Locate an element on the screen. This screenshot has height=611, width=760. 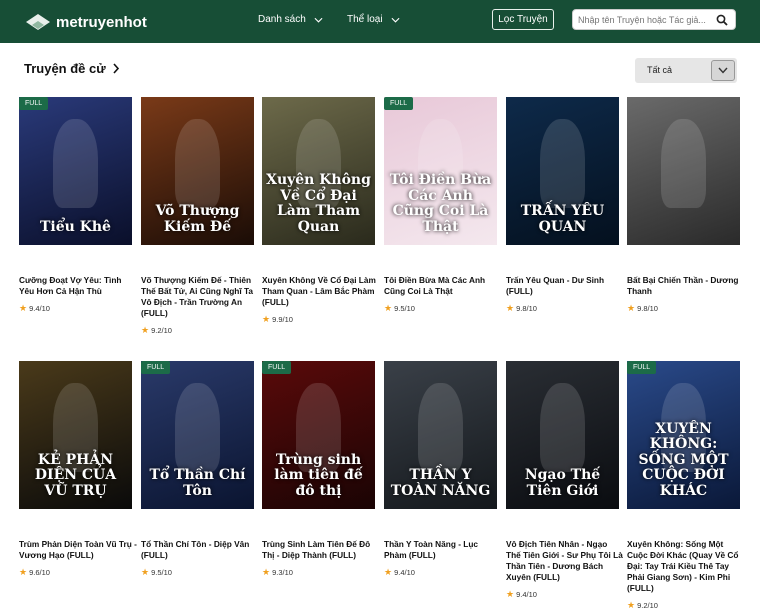
story-cover: Ngạo Thế Tiên Giới is located at coordinates (562, 435).